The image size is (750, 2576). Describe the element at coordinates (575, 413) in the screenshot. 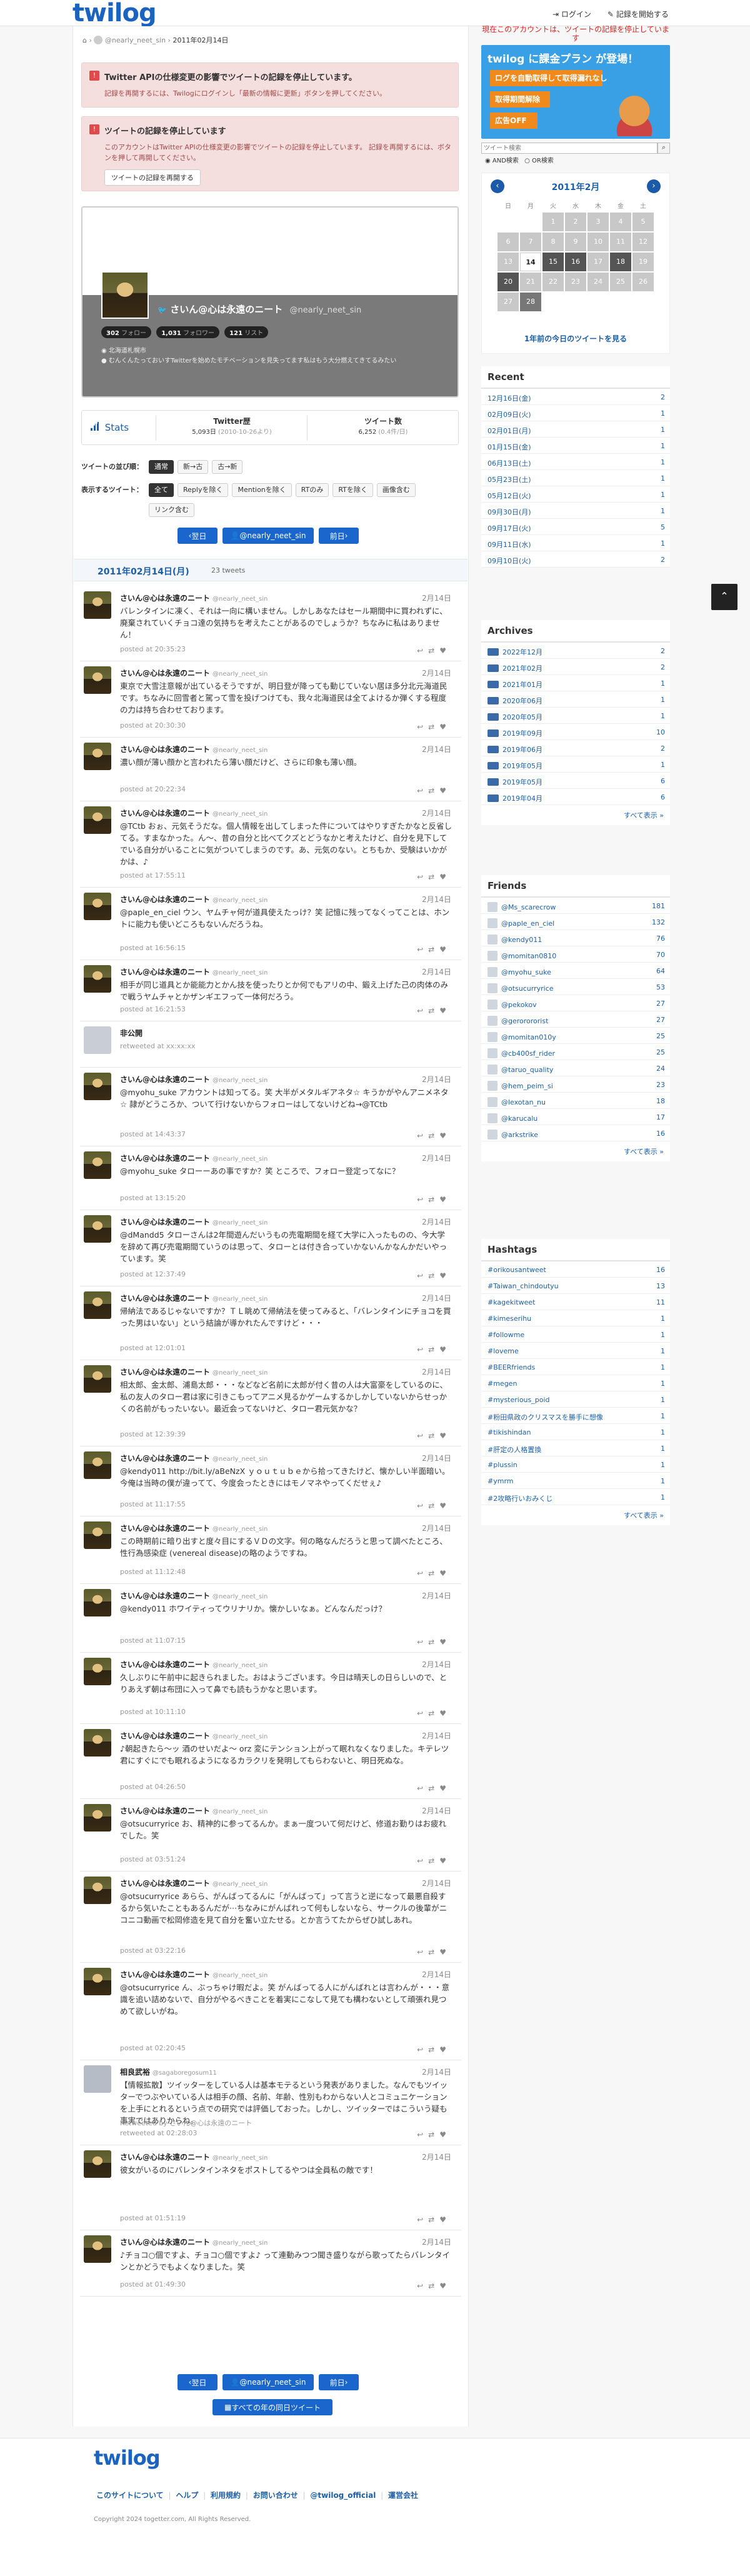

I see `recent-item: 02月09日(火) 1` at that location.